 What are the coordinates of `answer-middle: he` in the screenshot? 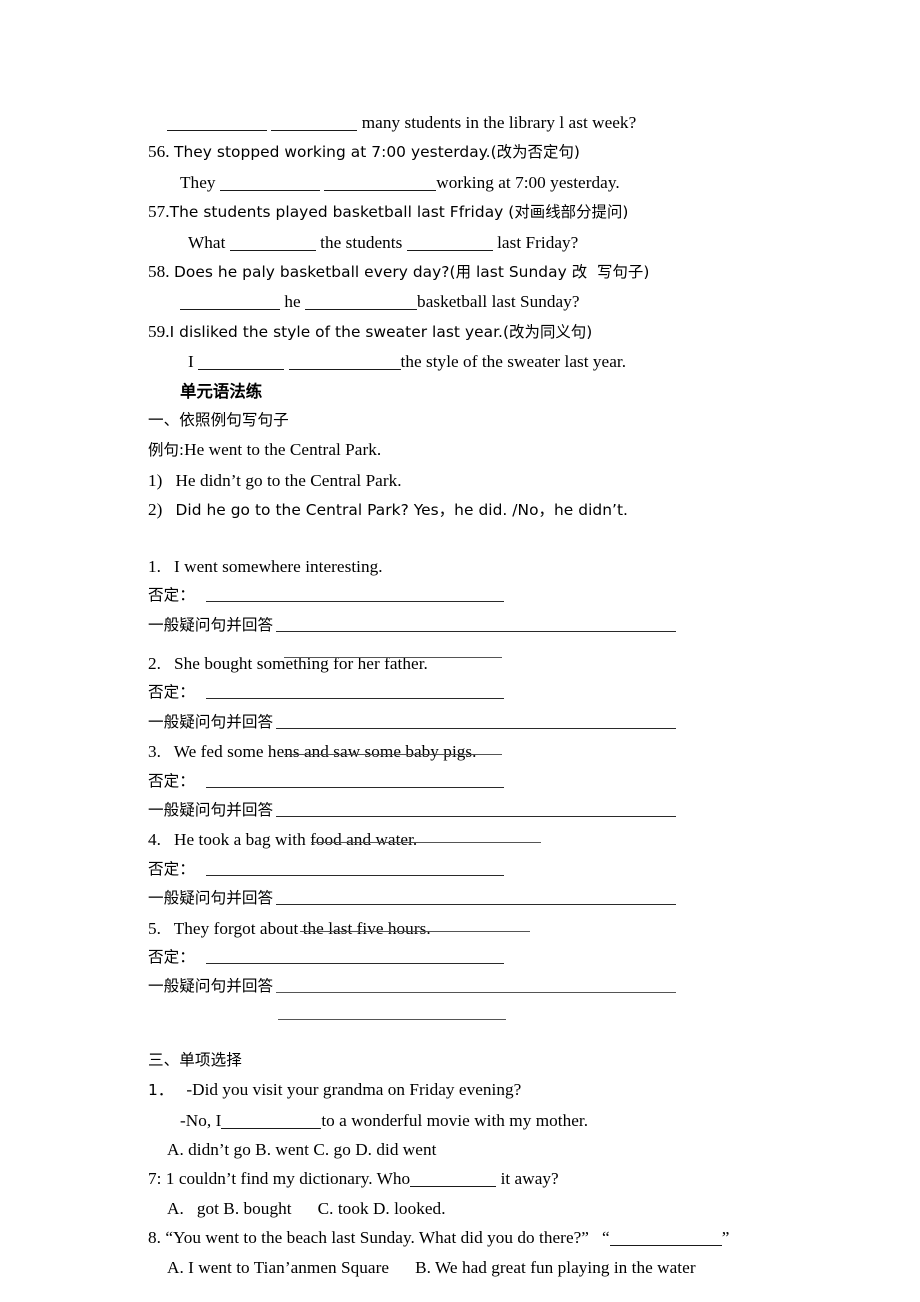 It's located at (292, 302).